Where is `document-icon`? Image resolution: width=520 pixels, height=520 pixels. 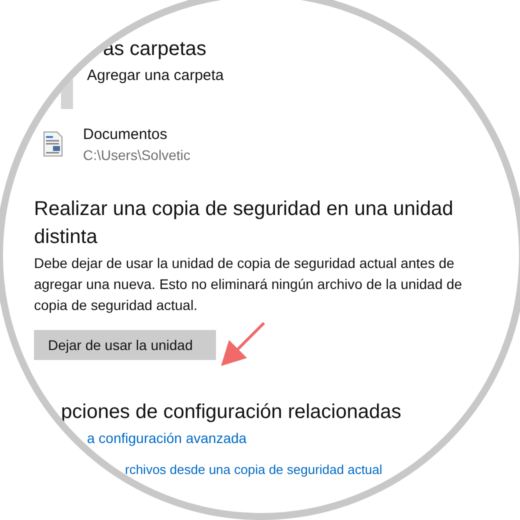 document-icon is located at coordinates (53, 144).